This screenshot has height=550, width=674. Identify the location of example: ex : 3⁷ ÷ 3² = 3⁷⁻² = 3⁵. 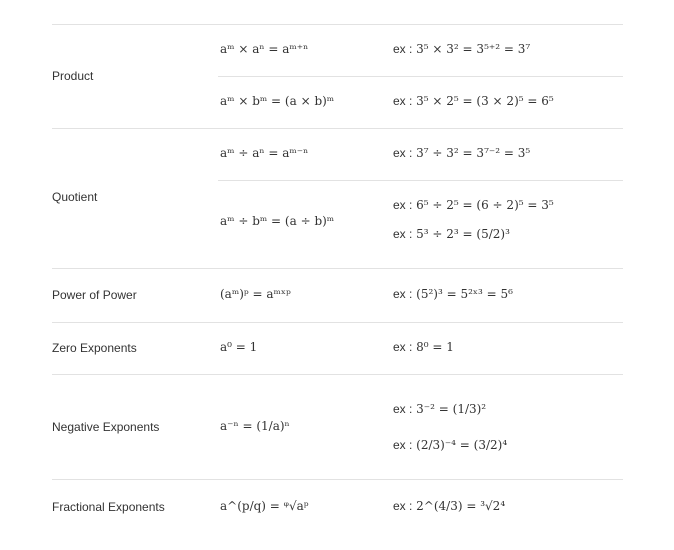
(461, 153).